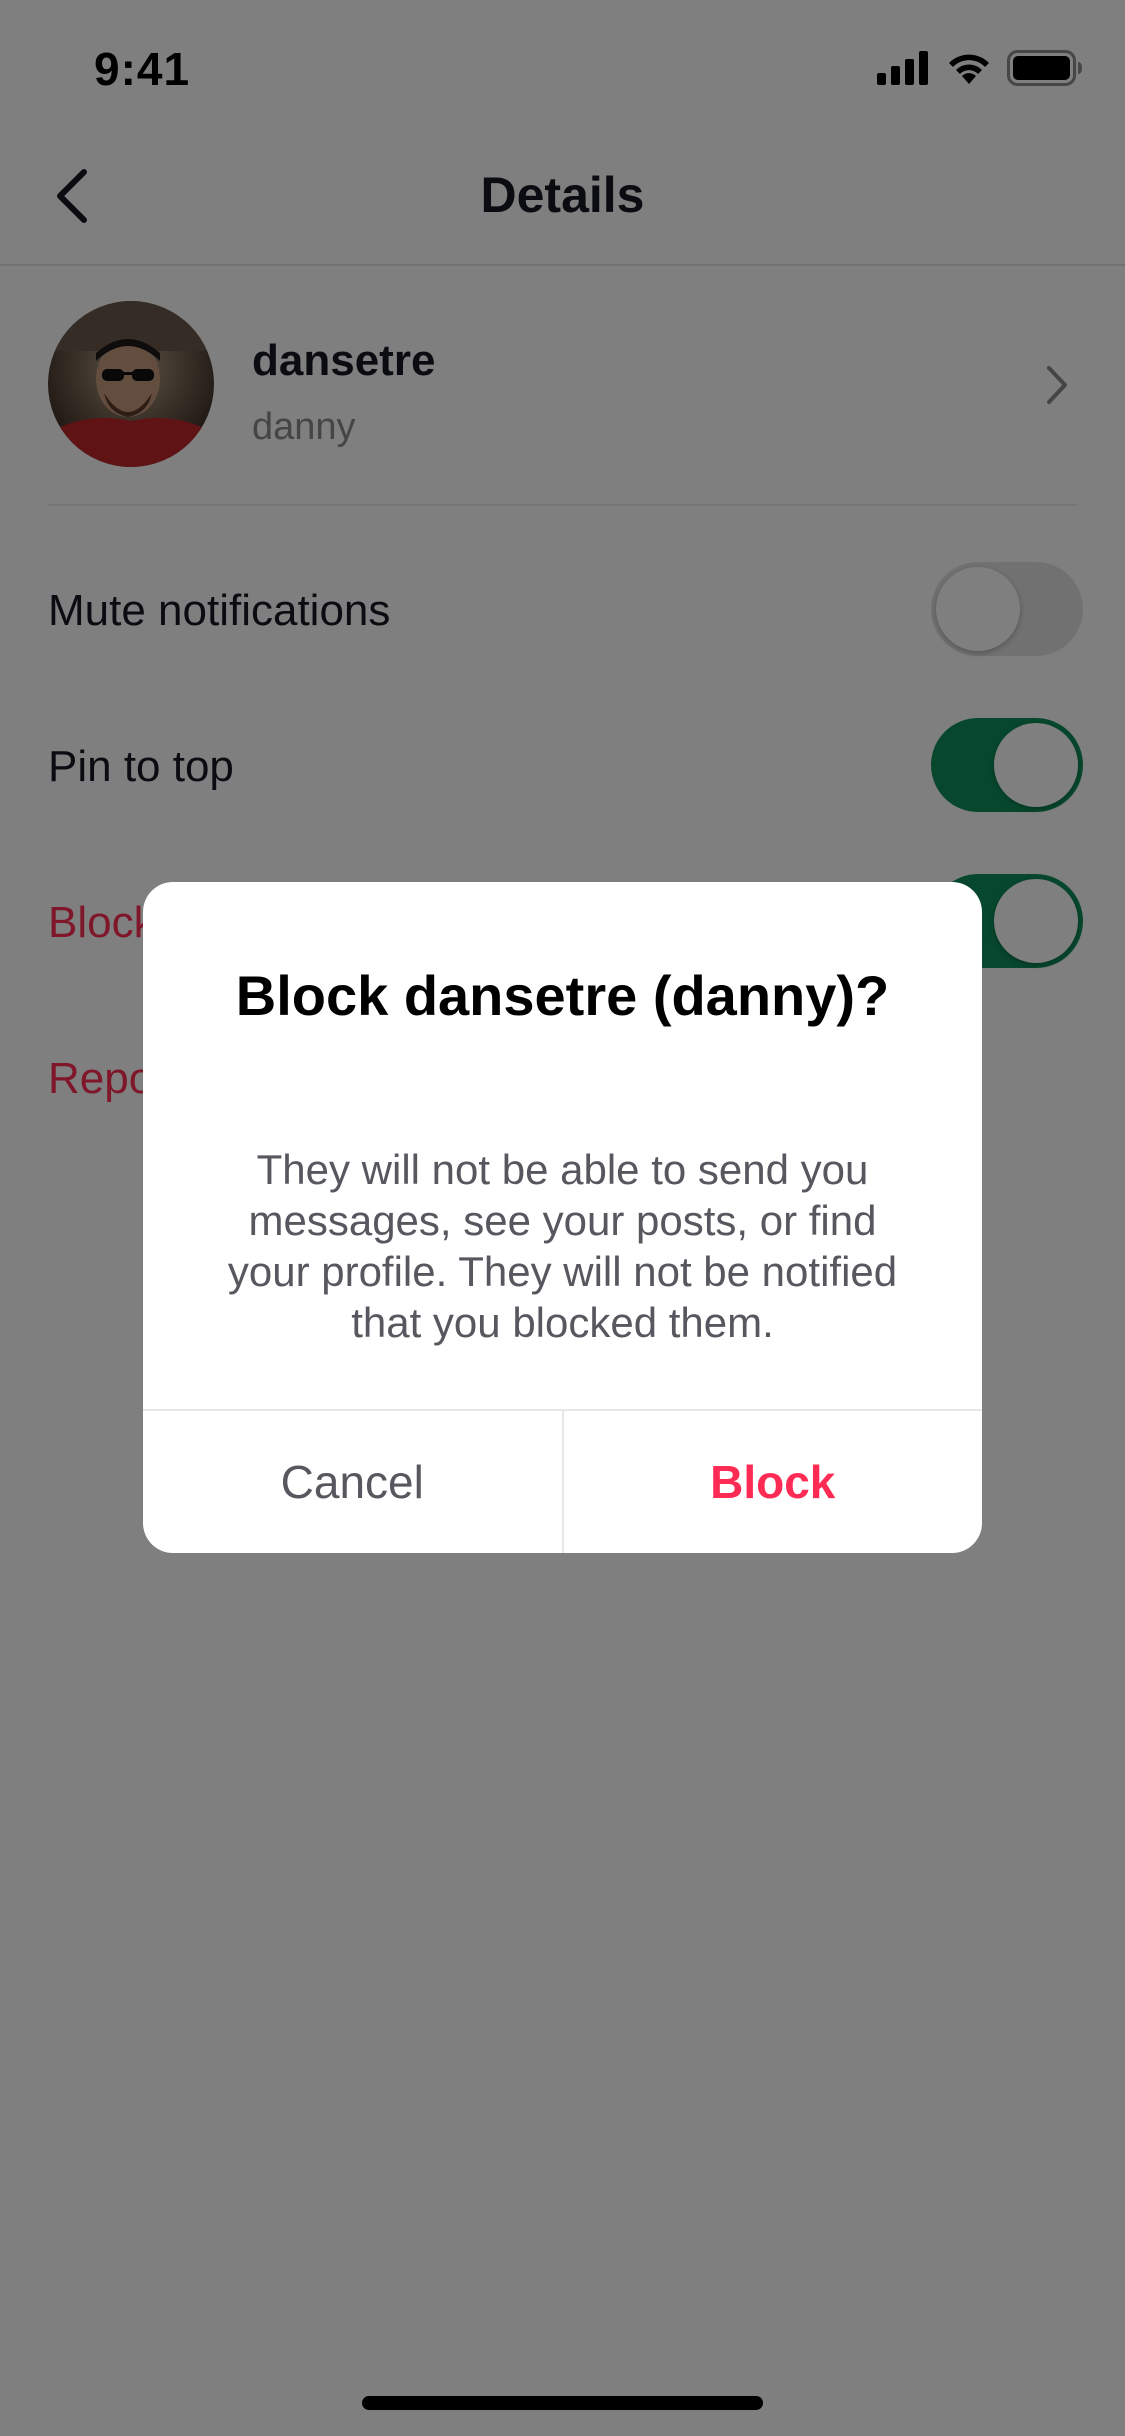  Describe the element at coordinates (353, 1482) in the screenshot. I see `cancel-button: Cancel` at that location.